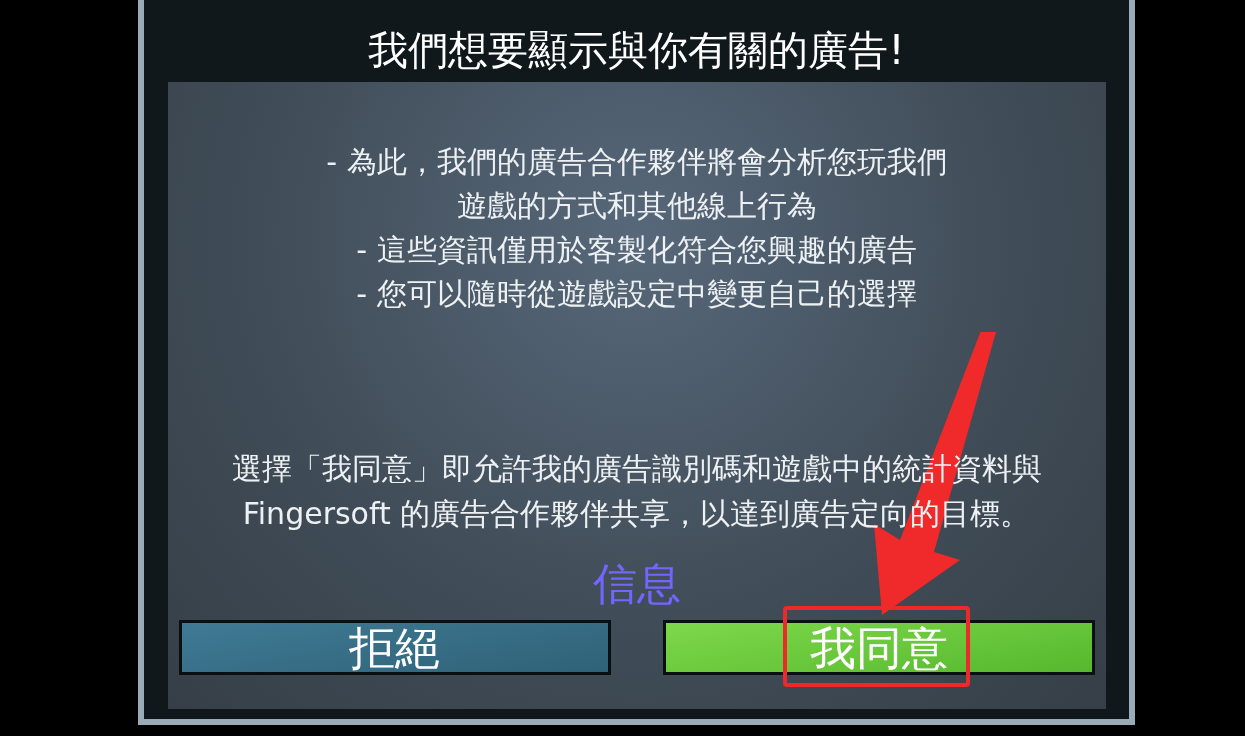 The image size is (1245, 736). What do you see at coordinates (636, 294) in the screenshot?
I see `bullet-text: - 您可以隨時從遊戲設定中變更自己的選擇` at bounding box center [636, 294].